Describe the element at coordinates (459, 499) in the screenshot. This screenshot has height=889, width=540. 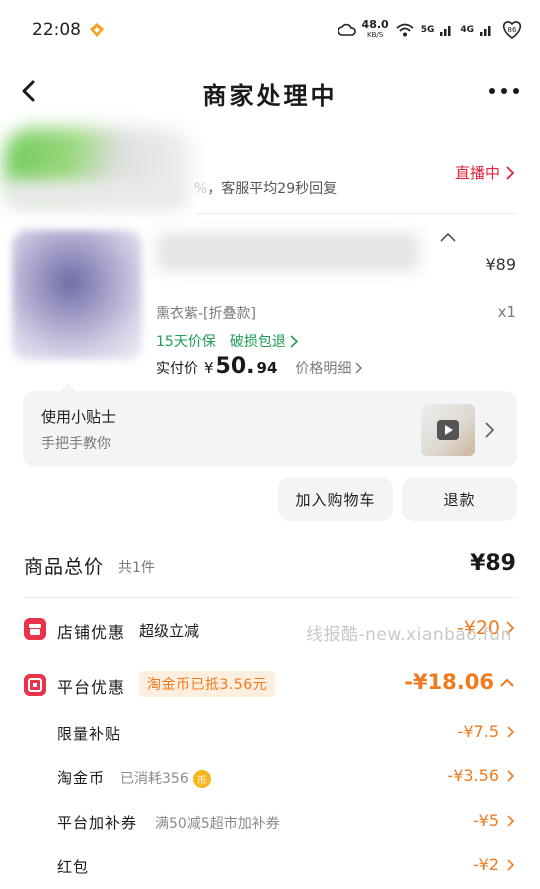
I see `refund-button: 退款` at that location.